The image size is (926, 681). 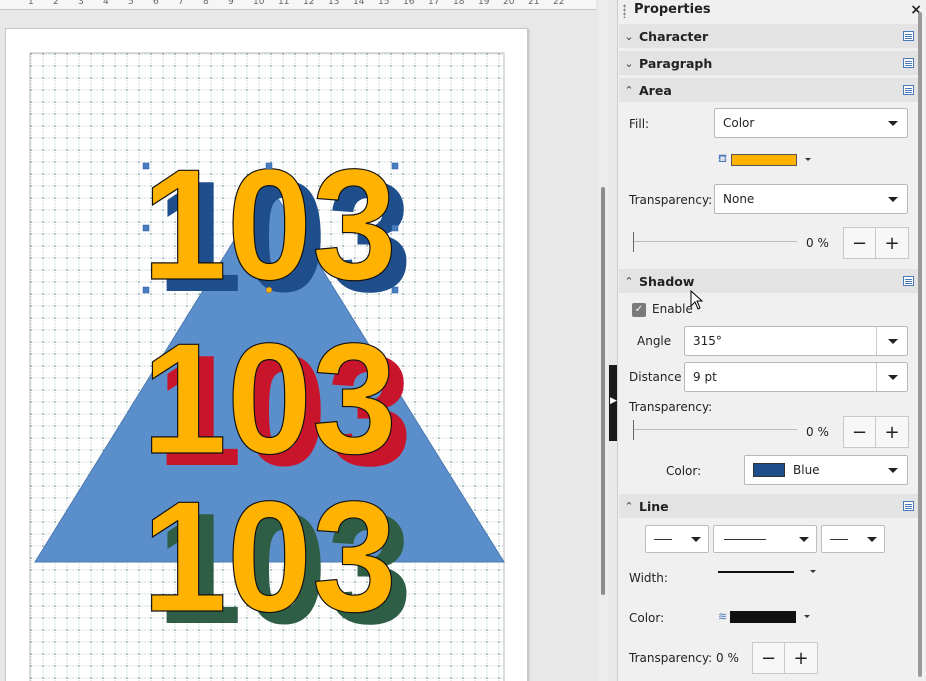 I want to click on ruler-tick-label: 6, so click(x=156, y=3).